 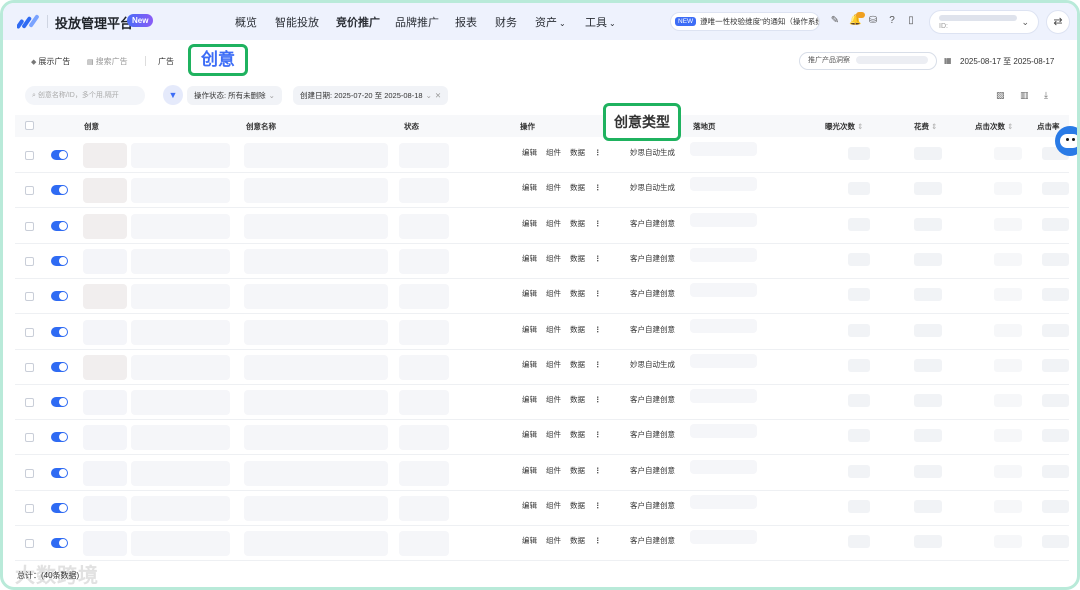 I want to click on tab-creative: 创意, so click(x=218, y=60).